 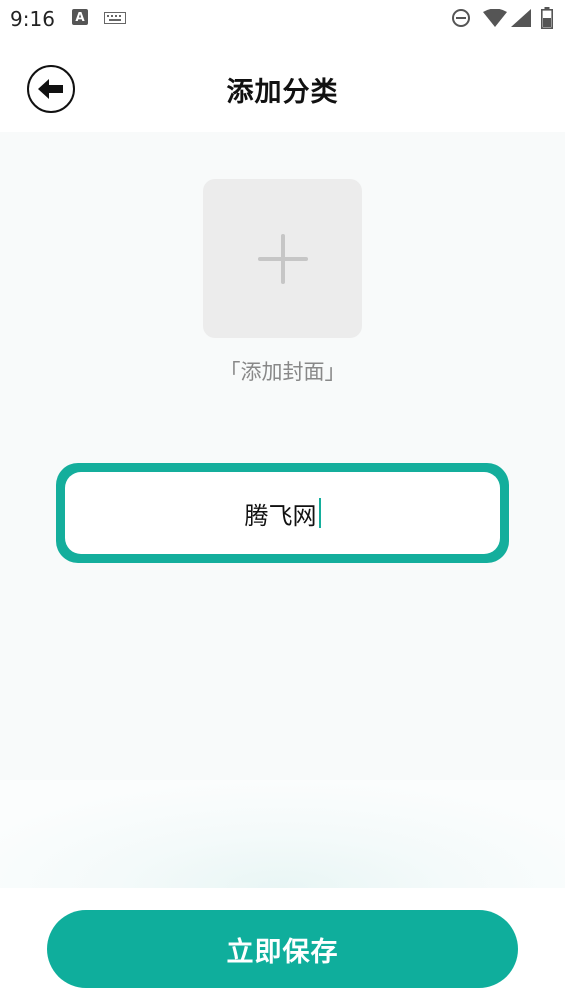 I want to click on save-button: 立即保存, so click(x=282, y=949).